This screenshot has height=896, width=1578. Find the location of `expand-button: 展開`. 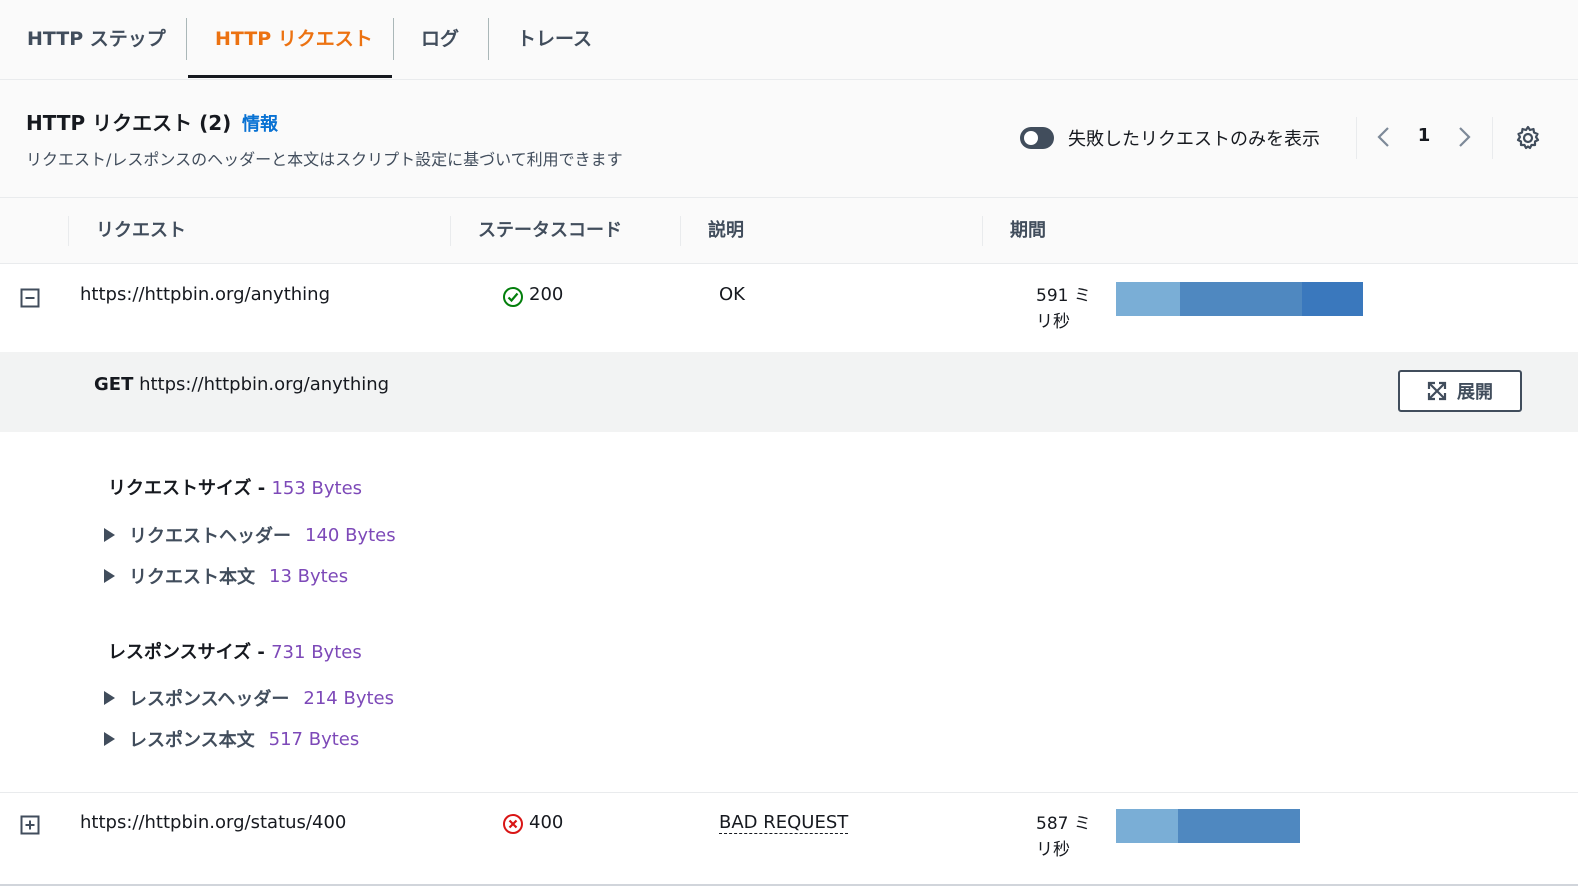

expand-button: 展開 is located at coordinates (1460, 391).